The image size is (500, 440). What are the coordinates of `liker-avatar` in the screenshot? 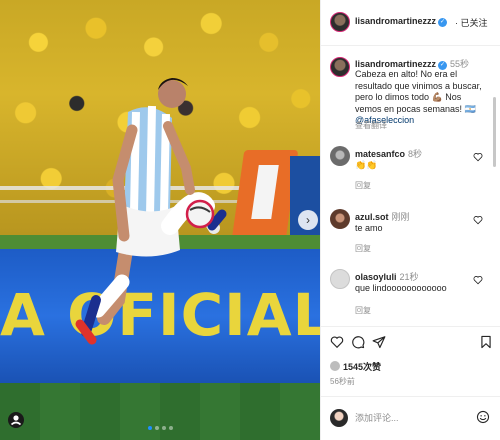 It's located at (335, 366).